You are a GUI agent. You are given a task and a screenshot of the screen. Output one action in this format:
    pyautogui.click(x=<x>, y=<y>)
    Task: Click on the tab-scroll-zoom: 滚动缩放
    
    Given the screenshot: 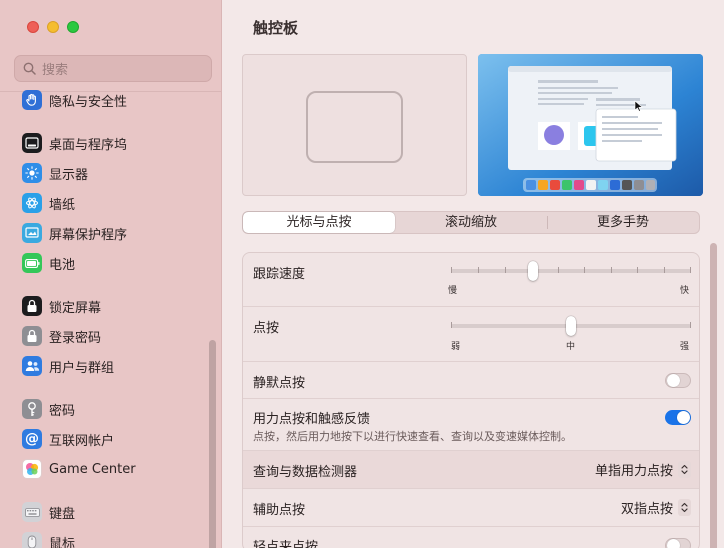 What is the action you would take?
    pyautogui.click(x=471, y=222)
    